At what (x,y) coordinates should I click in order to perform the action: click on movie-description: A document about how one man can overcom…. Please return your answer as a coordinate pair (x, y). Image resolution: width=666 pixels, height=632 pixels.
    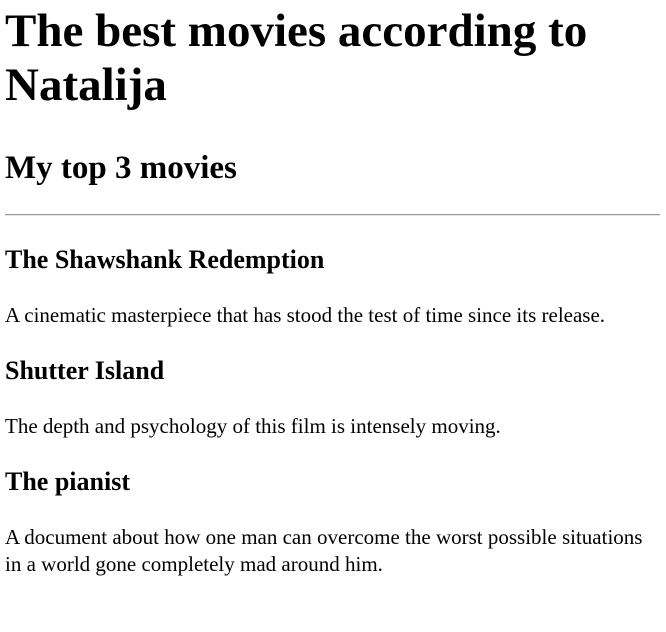
    Looking at the image, I should click on (324, 550).